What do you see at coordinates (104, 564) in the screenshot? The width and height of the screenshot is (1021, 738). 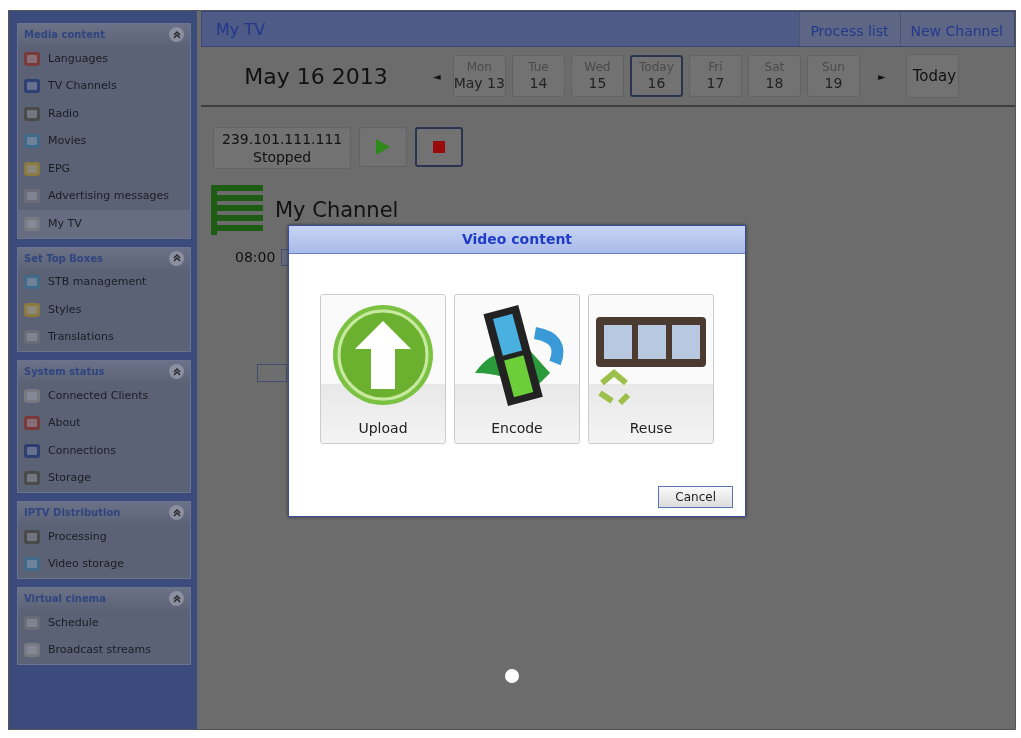 I see `sidebar-item: Video storage` at bounding box center [104, 564].